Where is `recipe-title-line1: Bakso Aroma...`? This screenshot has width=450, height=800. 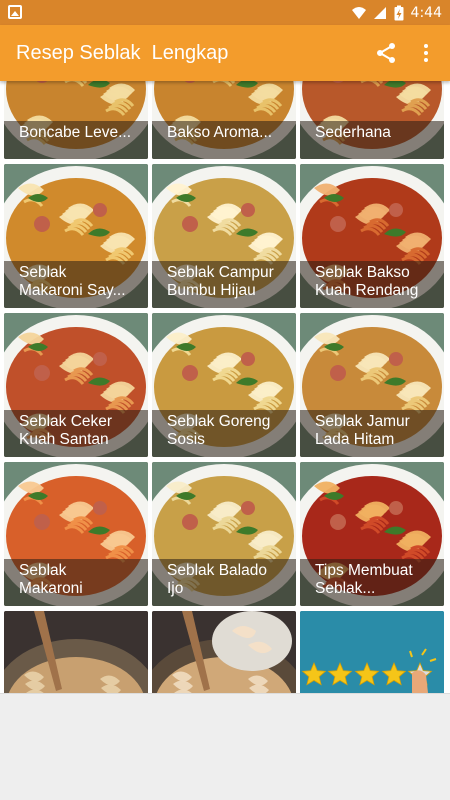
recipe-title-line1: Bakso Aroma... is located at coordinates (220, 132).